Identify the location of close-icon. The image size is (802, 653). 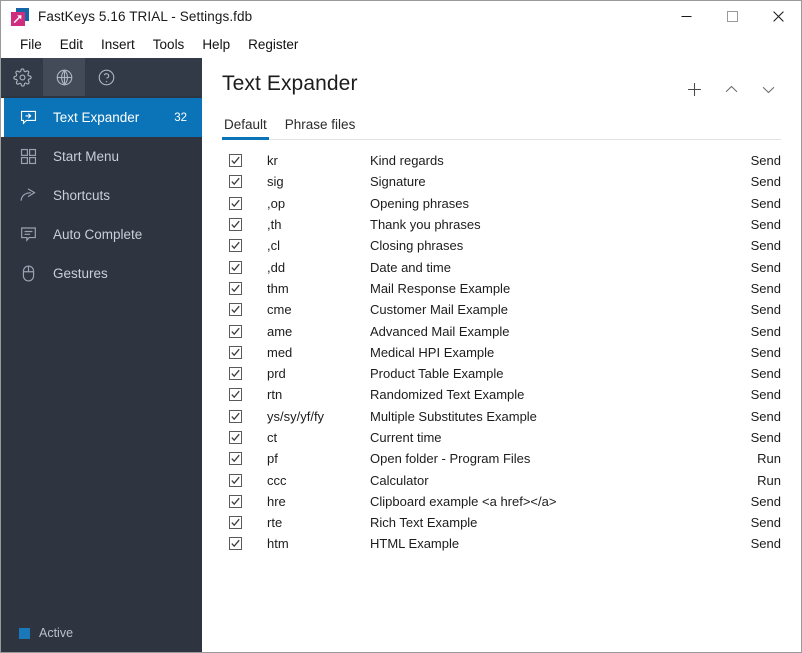
(778, 16).